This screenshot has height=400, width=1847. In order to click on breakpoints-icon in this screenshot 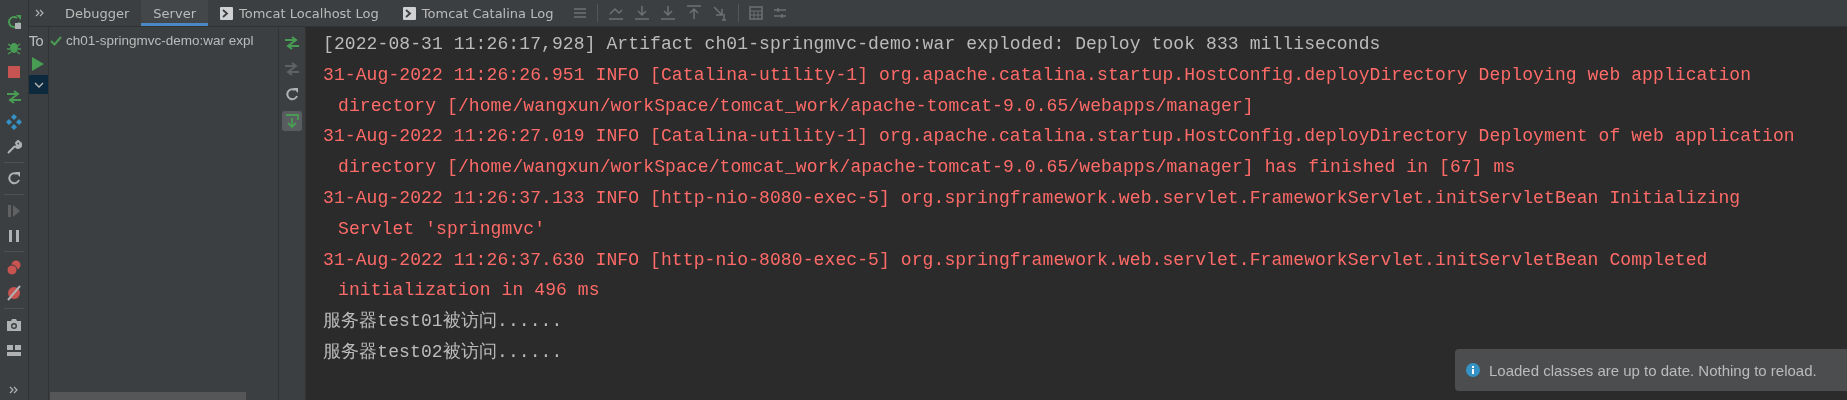, I will do `click(14, 267)`.